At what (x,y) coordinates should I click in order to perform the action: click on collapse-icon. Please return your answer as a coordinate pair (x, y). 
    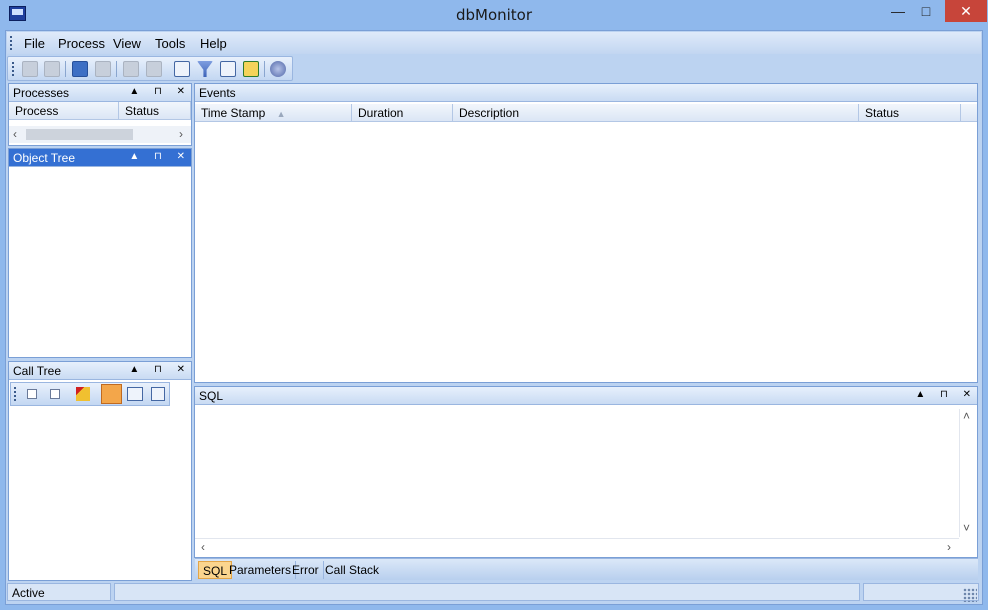
    Looking at the image, I should click on (32, 394).